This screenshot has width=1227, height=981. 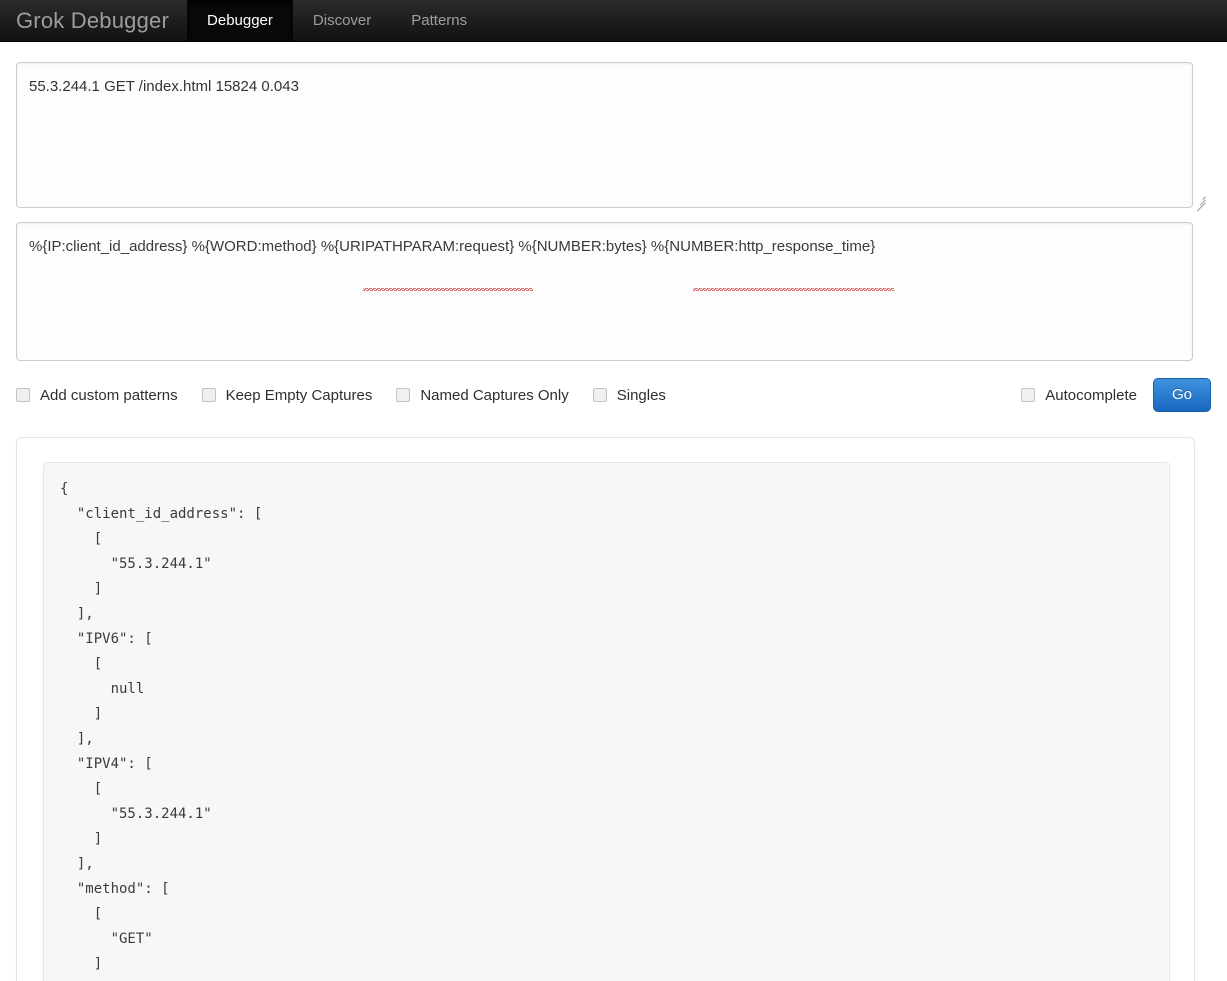 I want to click on nav-tab-list: Debugger Discover Patterns, so click(x=337, y=20).